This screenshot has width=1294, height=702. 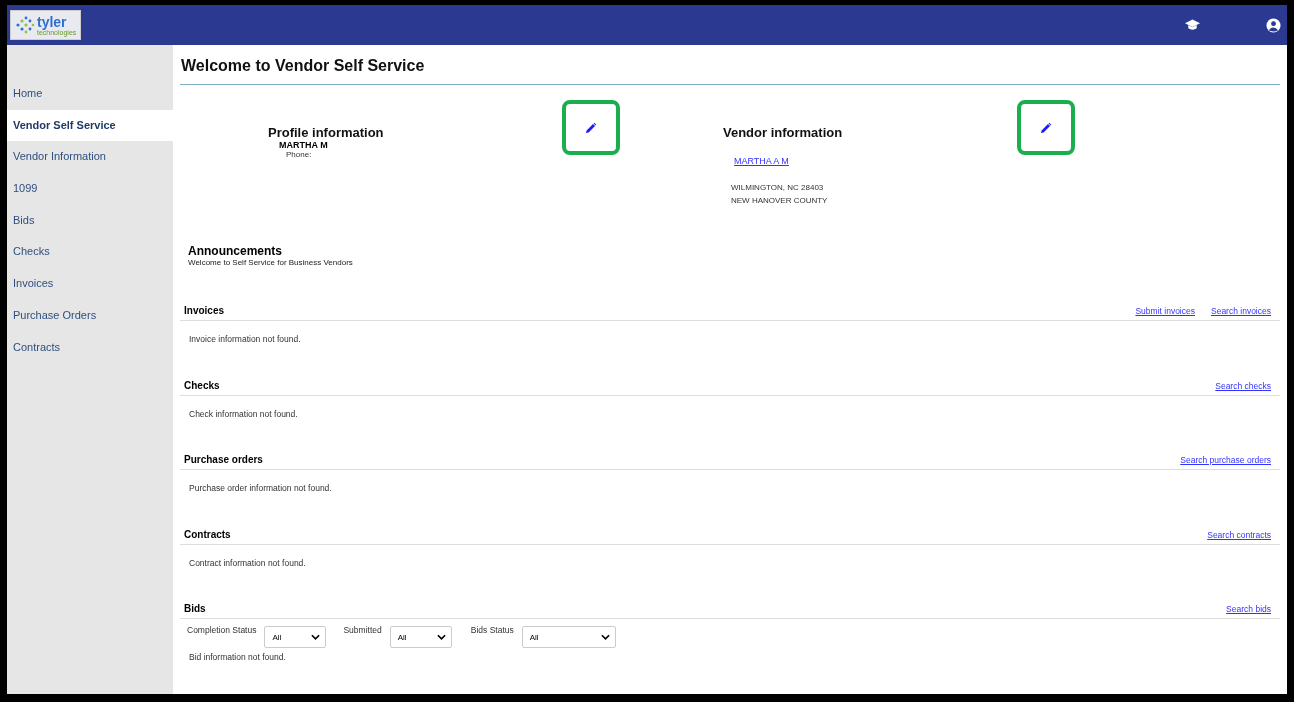 I want to click on section-heading: Purchase orders, so click(x=223, y=459).